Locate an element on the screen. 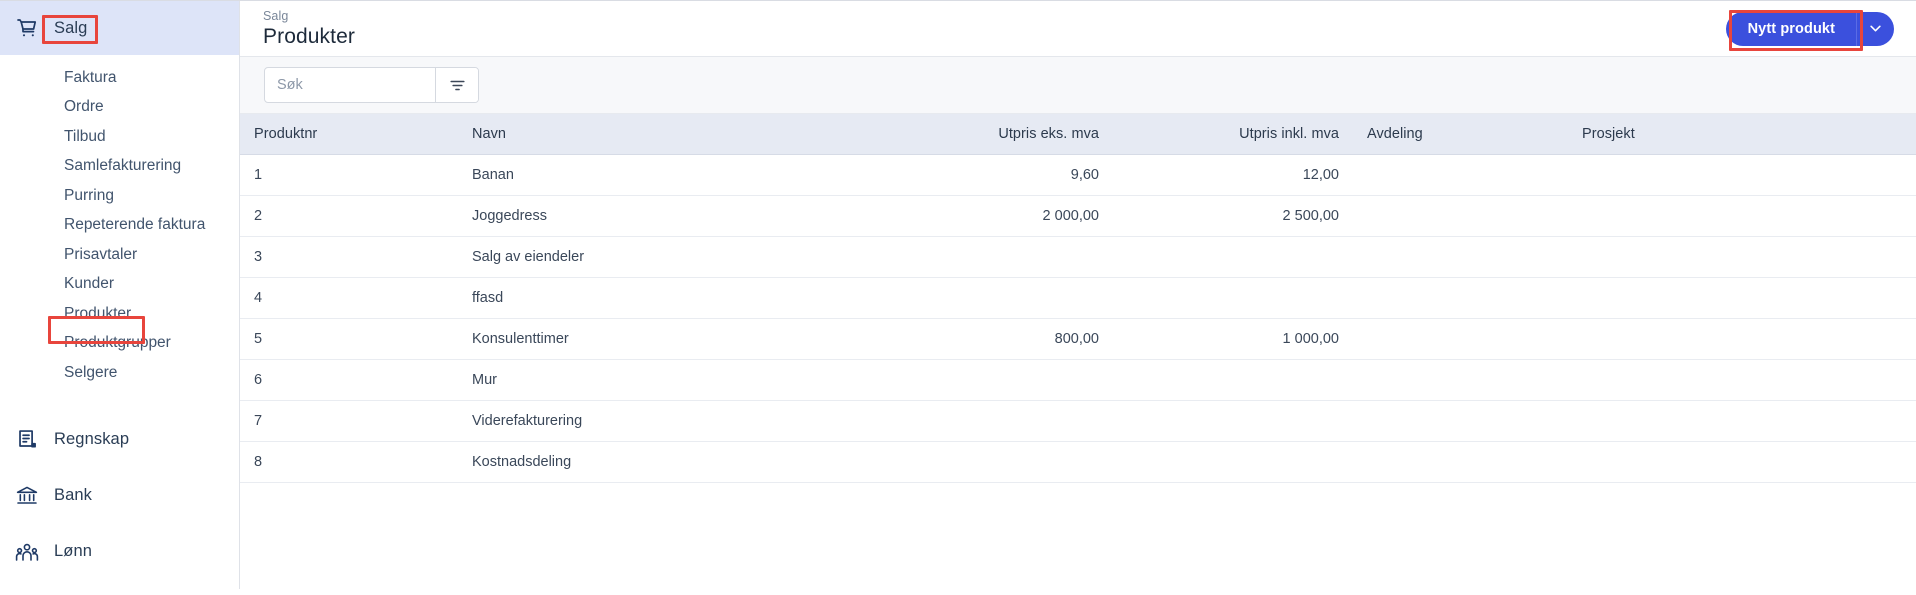 The image size is (1916, 595). sidebar-item-tilbud: Tilbud is located at coordinates (119, 137).